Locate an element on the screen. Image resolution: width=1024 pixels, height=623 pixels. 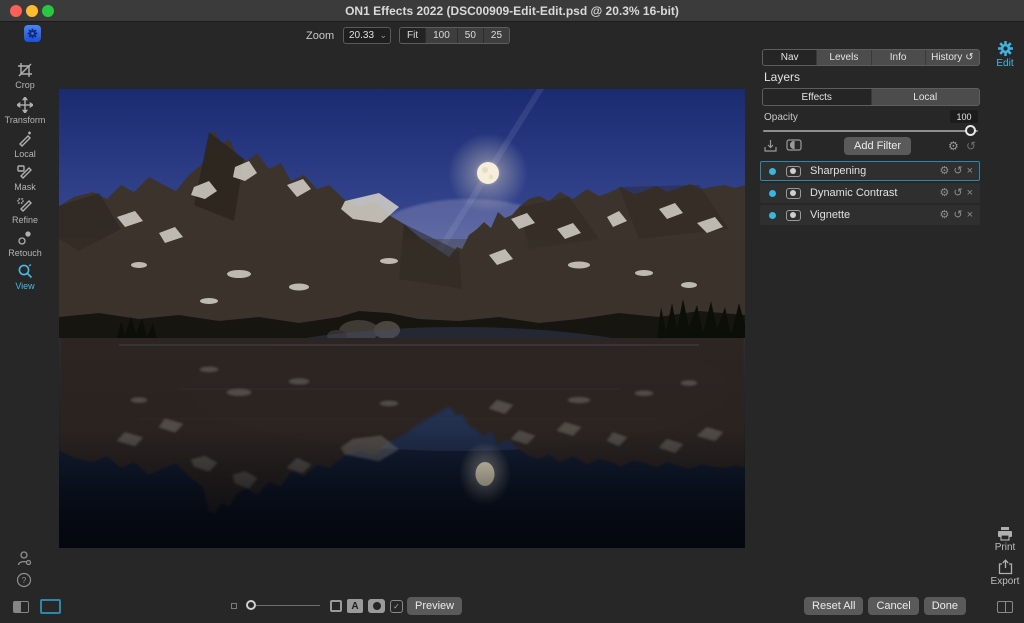
help-icon: ? is located at coordinates (24, 580).